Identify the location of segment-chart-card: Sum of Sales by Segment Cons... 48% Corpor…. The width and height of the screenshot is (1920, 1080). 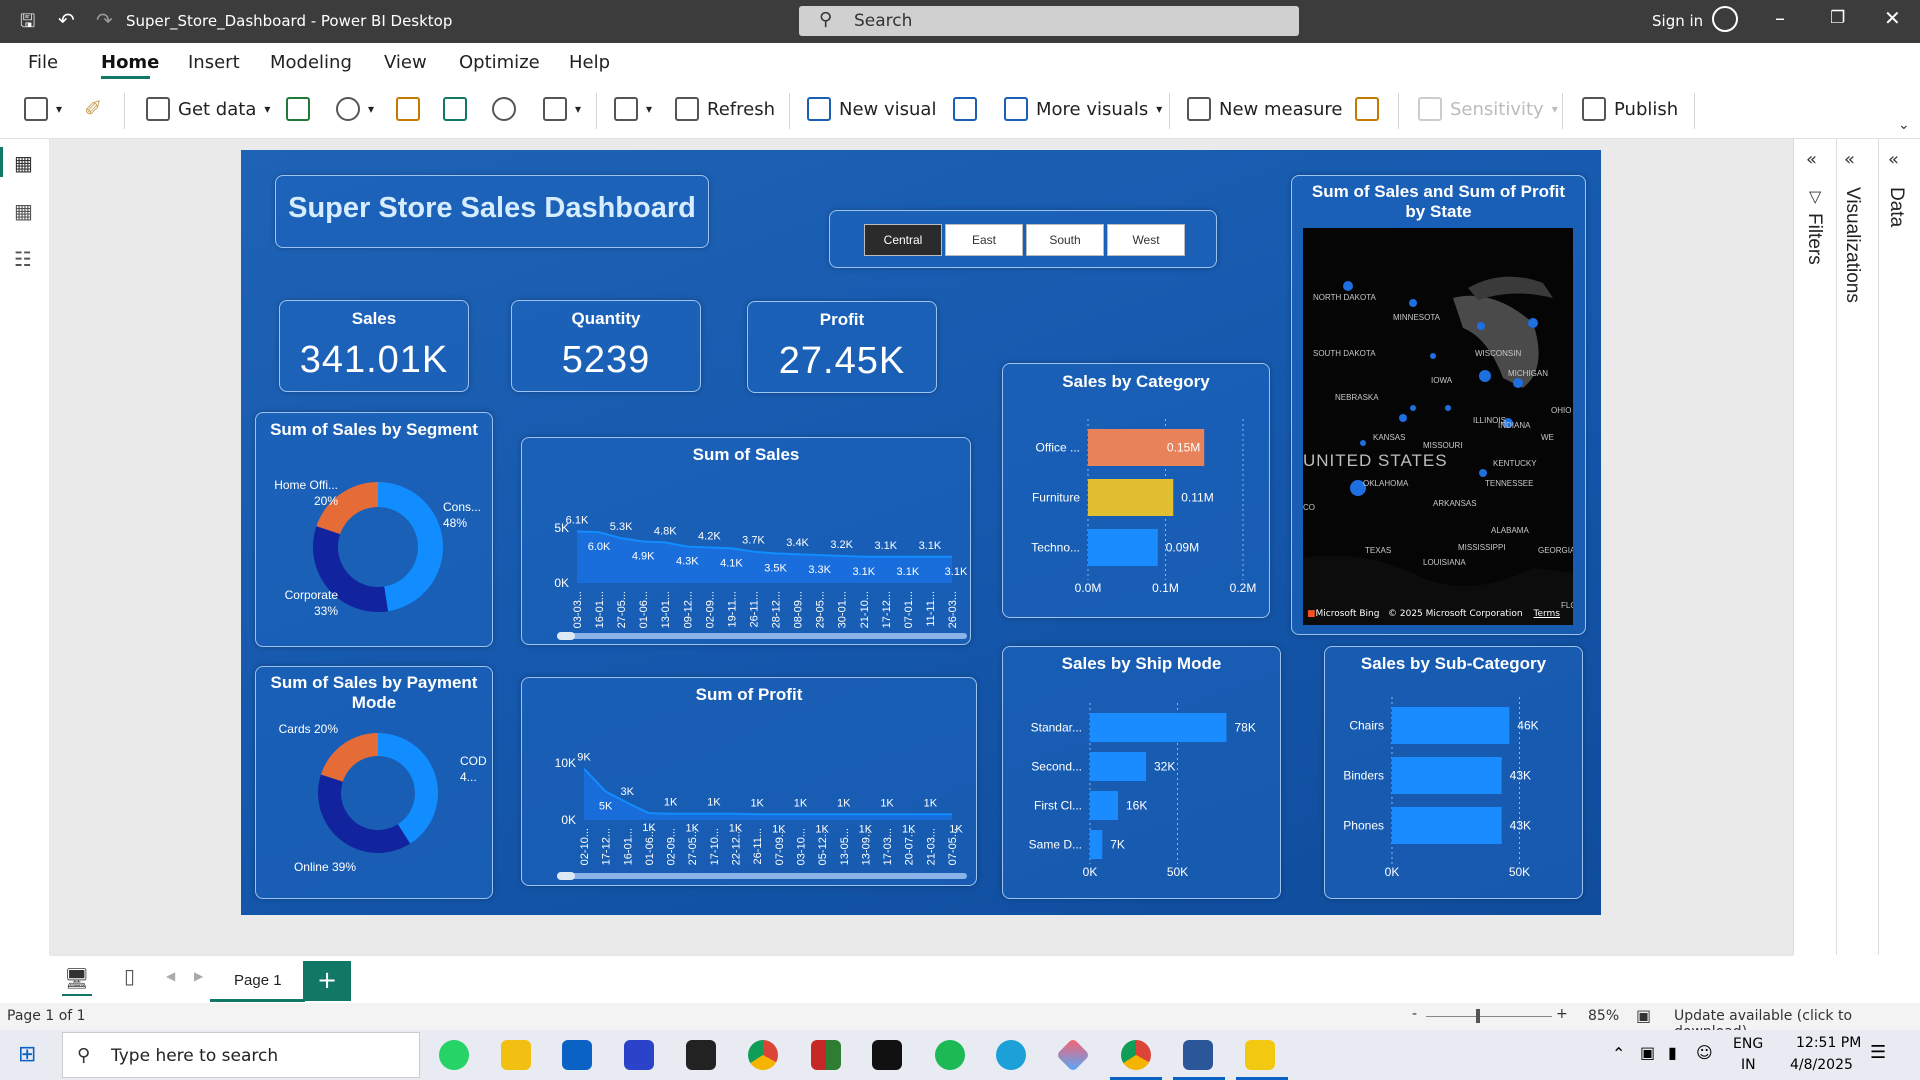
(374, 529).